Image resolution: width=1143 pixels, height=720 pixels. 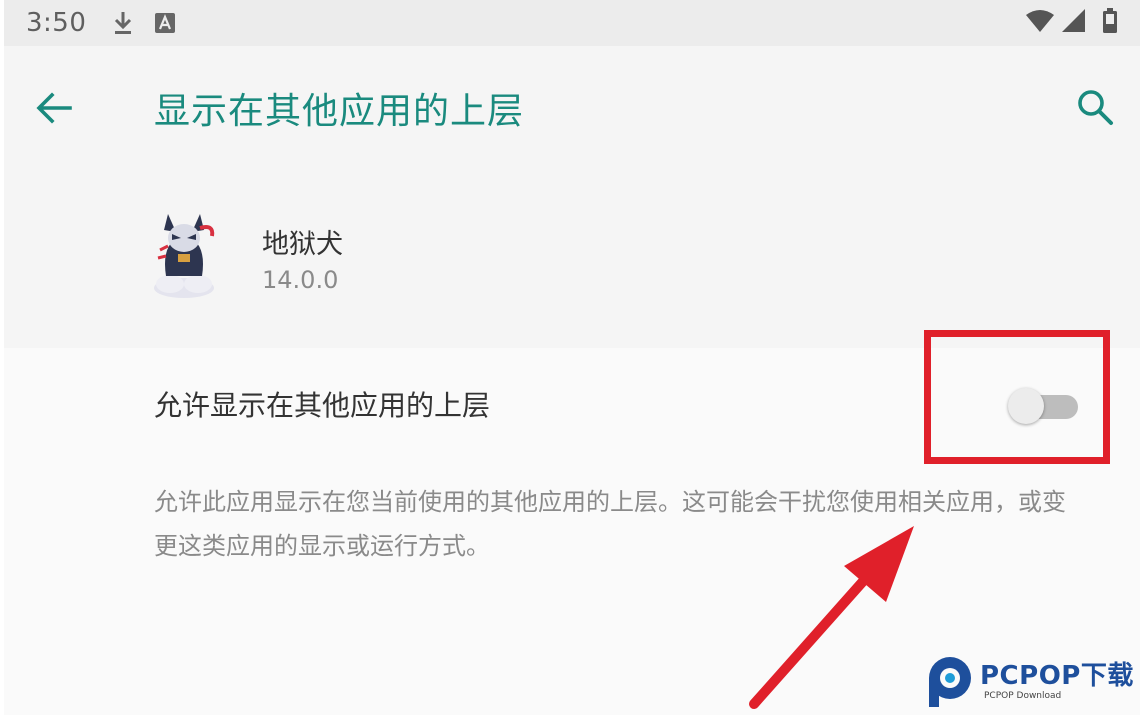 I want to click on signal-icon, so click(x=1074, y=23).